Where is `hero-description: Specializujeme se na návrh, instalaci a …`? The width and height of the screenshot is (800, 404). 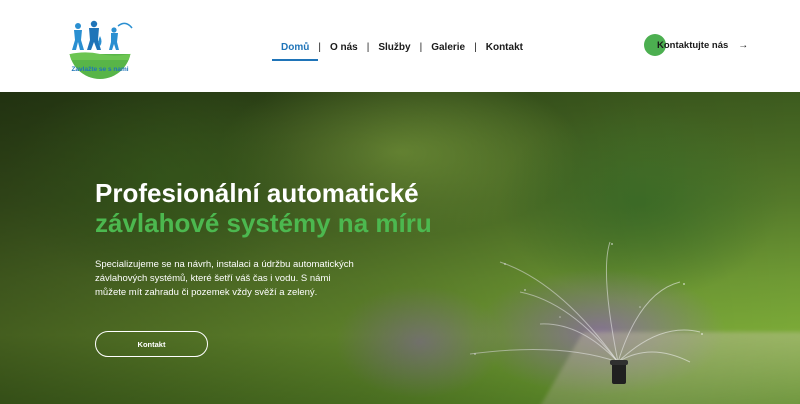
hero-description: Specializujeme se na návrh, instalaci a … is located at coordinates (224, 278).